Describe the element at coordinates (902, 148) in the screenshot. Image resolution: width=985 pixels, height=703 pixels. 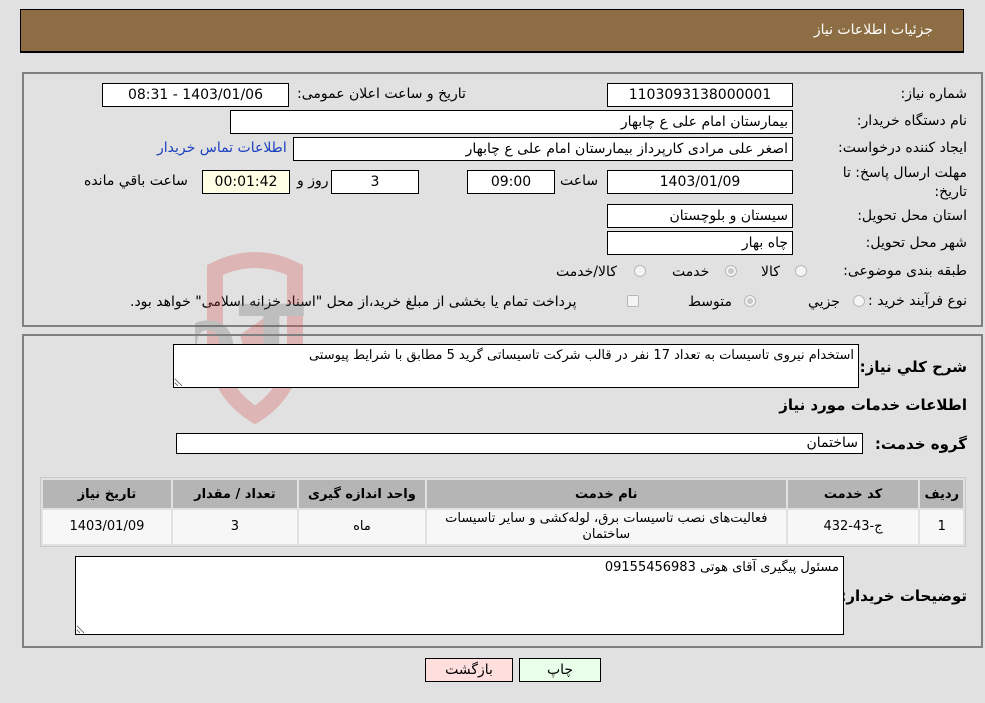
I see `requester-label: ایجاد کننده درخواست:` at that location.